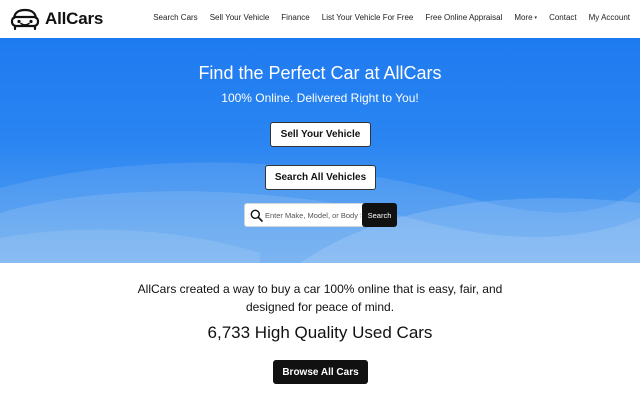 Image resolution: width=640 pixels, height=400 pixels. What do you see at coordinates (313, 215) in the screenshot?
I see `search-input` at bounding box center [313, 215].